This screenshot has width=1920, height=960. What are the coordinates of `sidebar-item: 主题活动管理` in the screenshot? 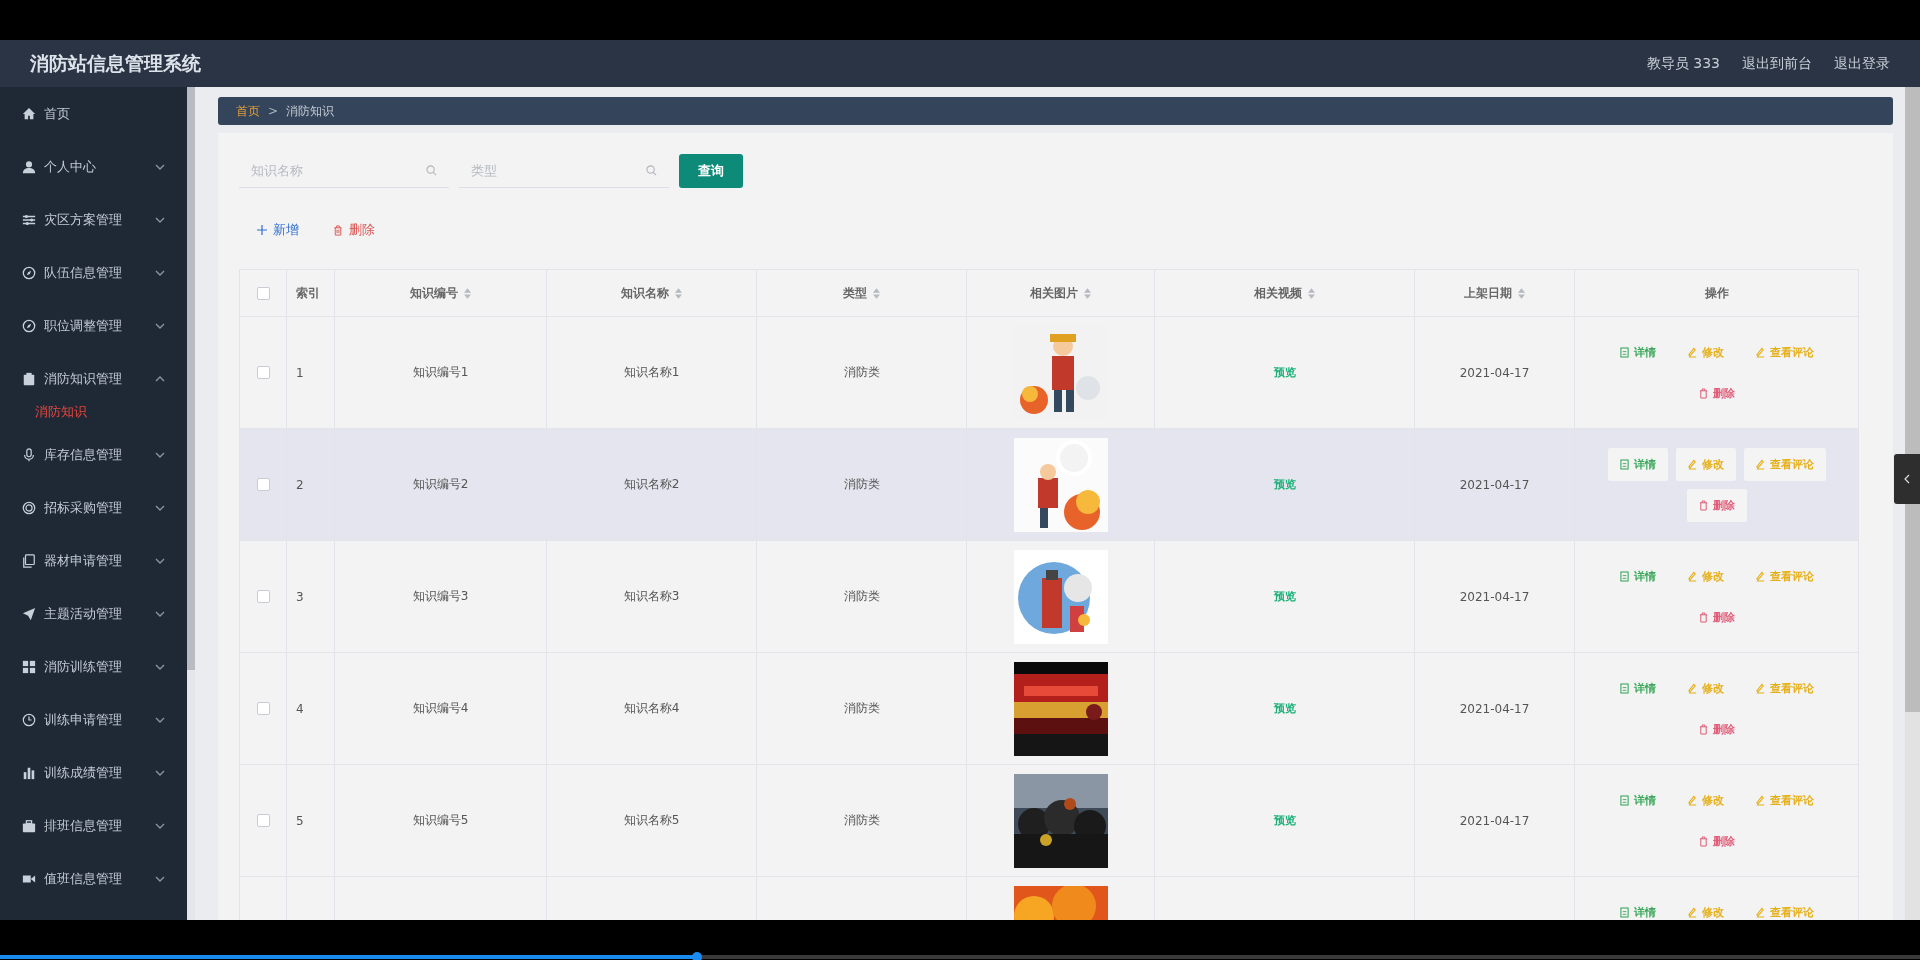 It's located at (93, 613).